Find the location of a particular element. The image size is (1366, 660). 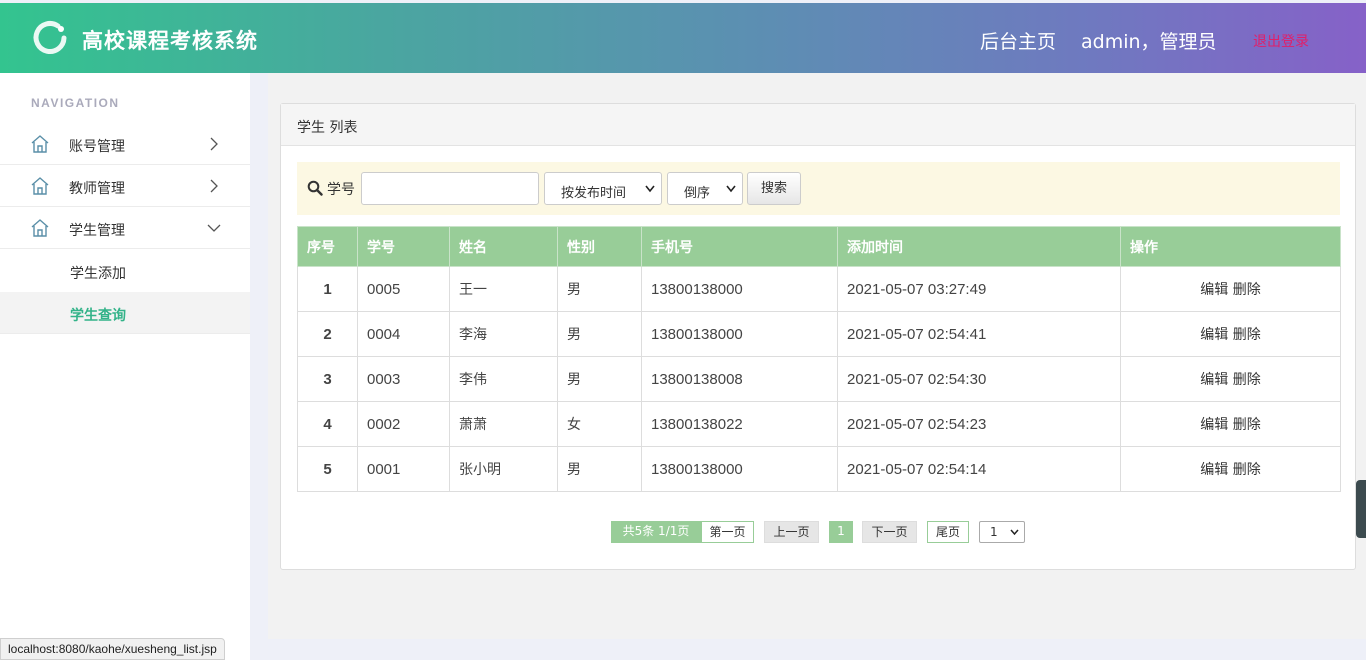

column-header: 操作 is located at coordinates (1230, 246).